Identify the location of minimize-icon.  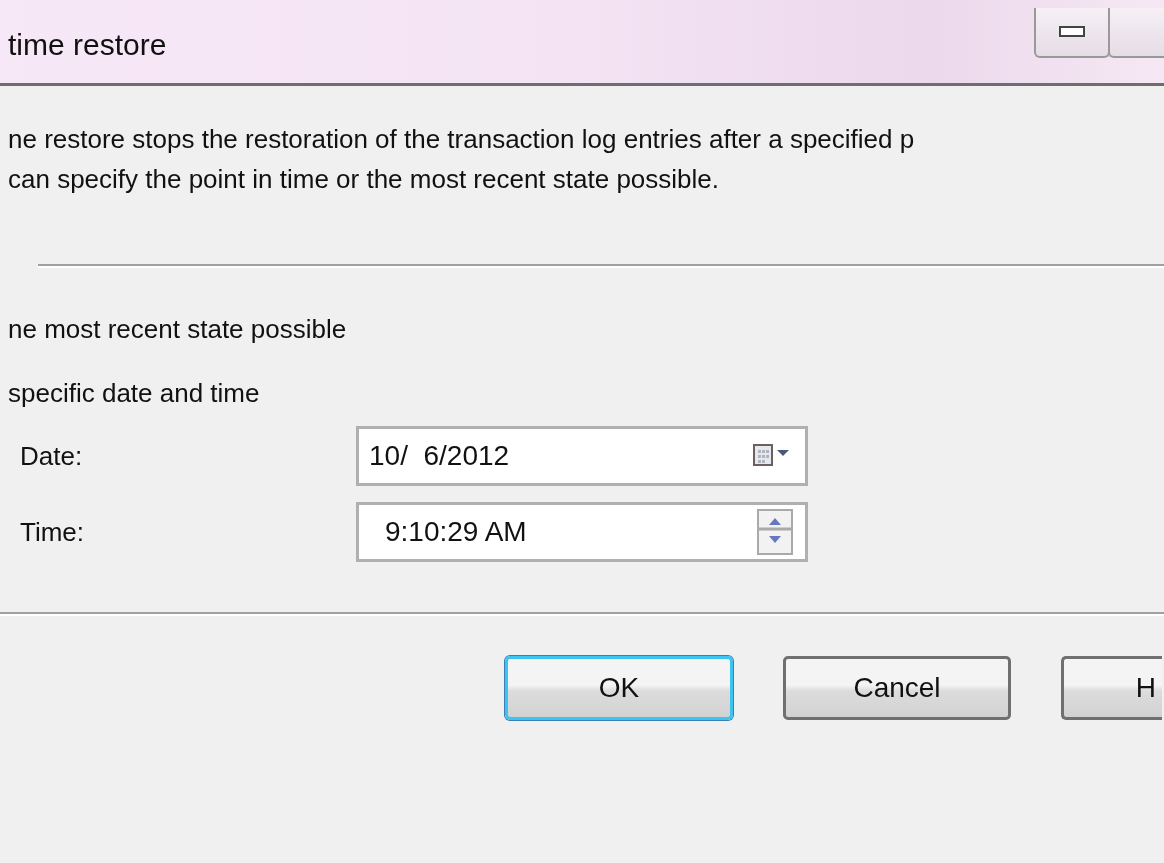
(1072, 32).